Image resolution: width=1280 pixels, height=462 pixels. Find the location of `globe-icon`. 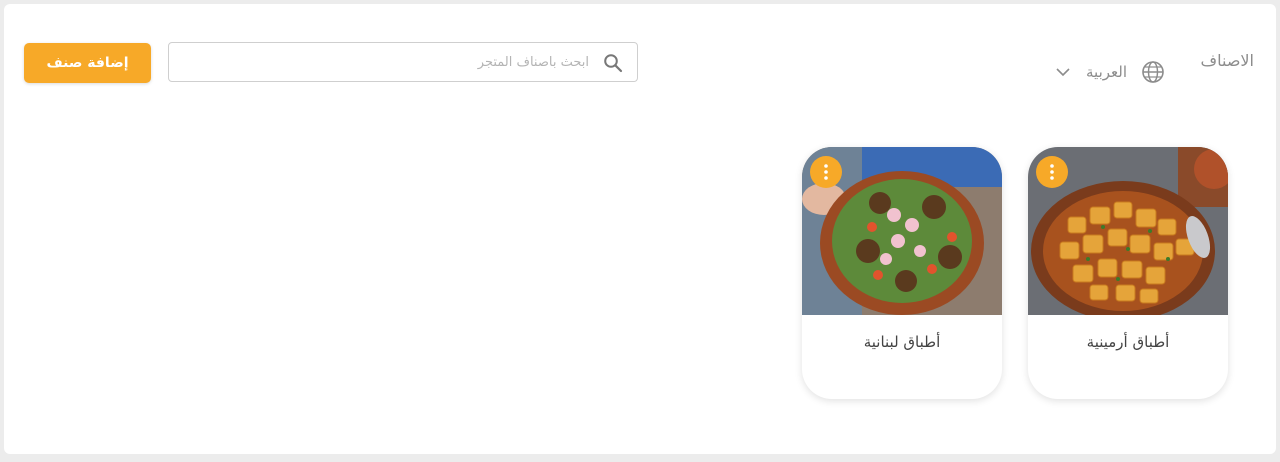

globe-icon is located at coordinates (1153, 72).